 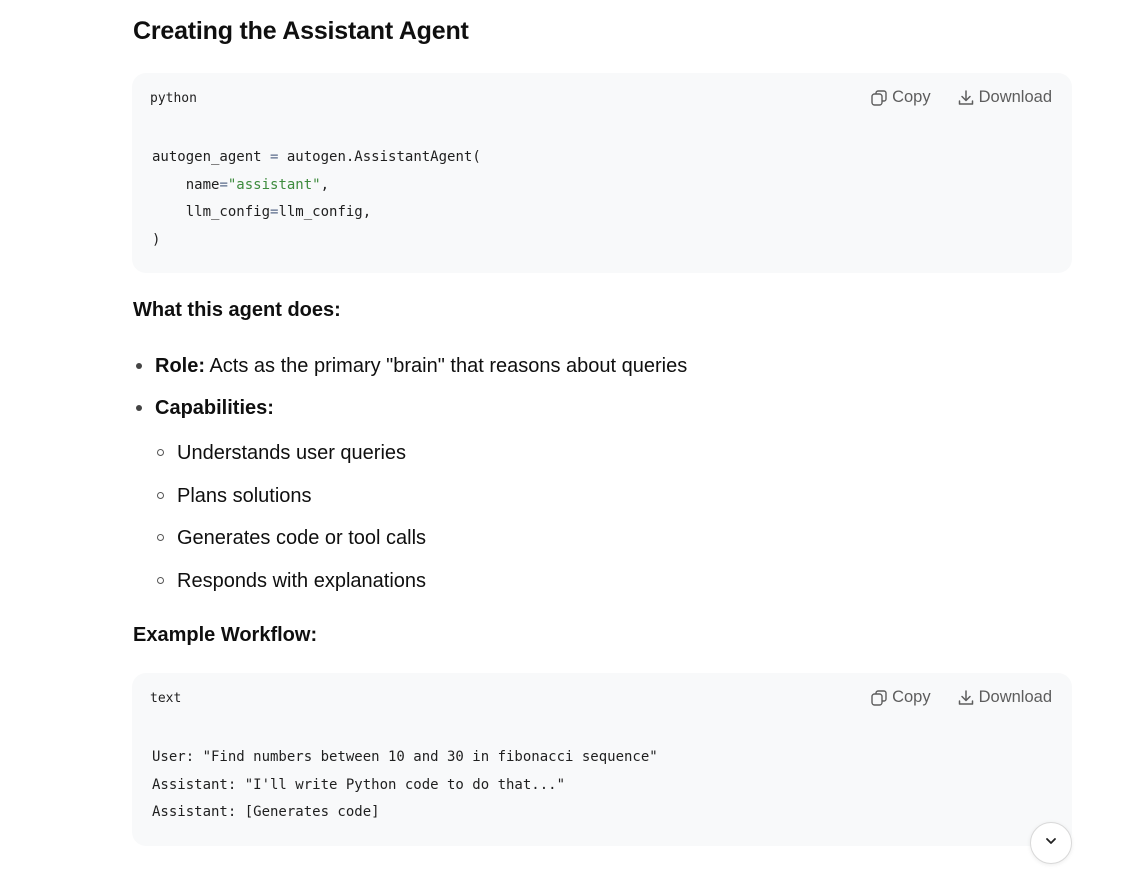 I want to click on section-title: Creating the Assistant Agent, so click(x=301, y=31).